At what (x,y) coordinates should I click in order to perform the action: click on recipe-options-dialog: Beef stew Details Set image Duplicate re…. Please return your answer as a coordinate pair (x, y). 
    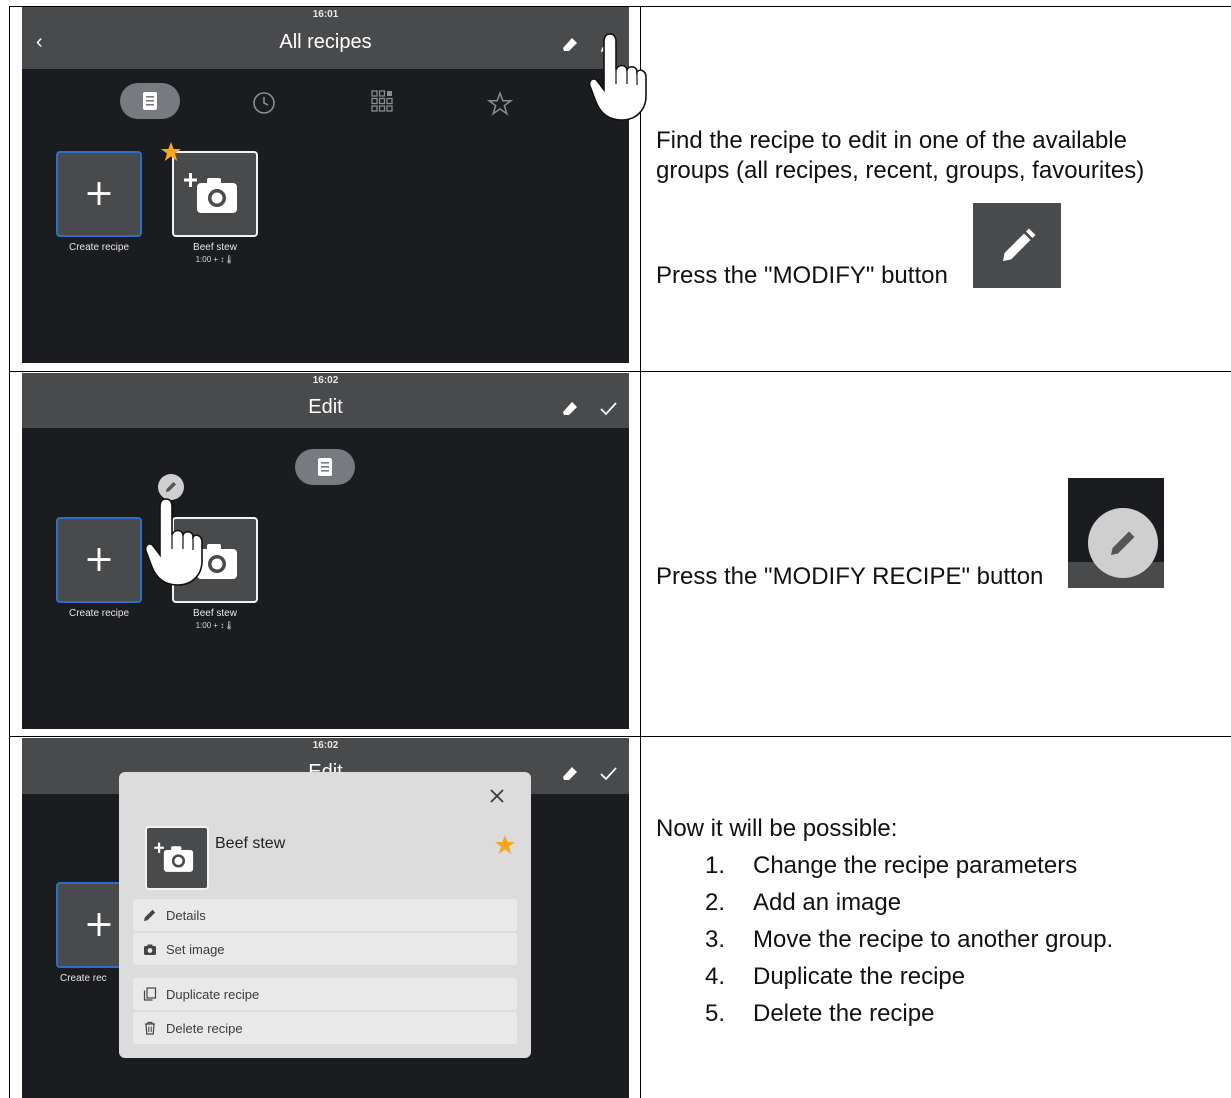
    Looking at the image, I should click on (325, 915).